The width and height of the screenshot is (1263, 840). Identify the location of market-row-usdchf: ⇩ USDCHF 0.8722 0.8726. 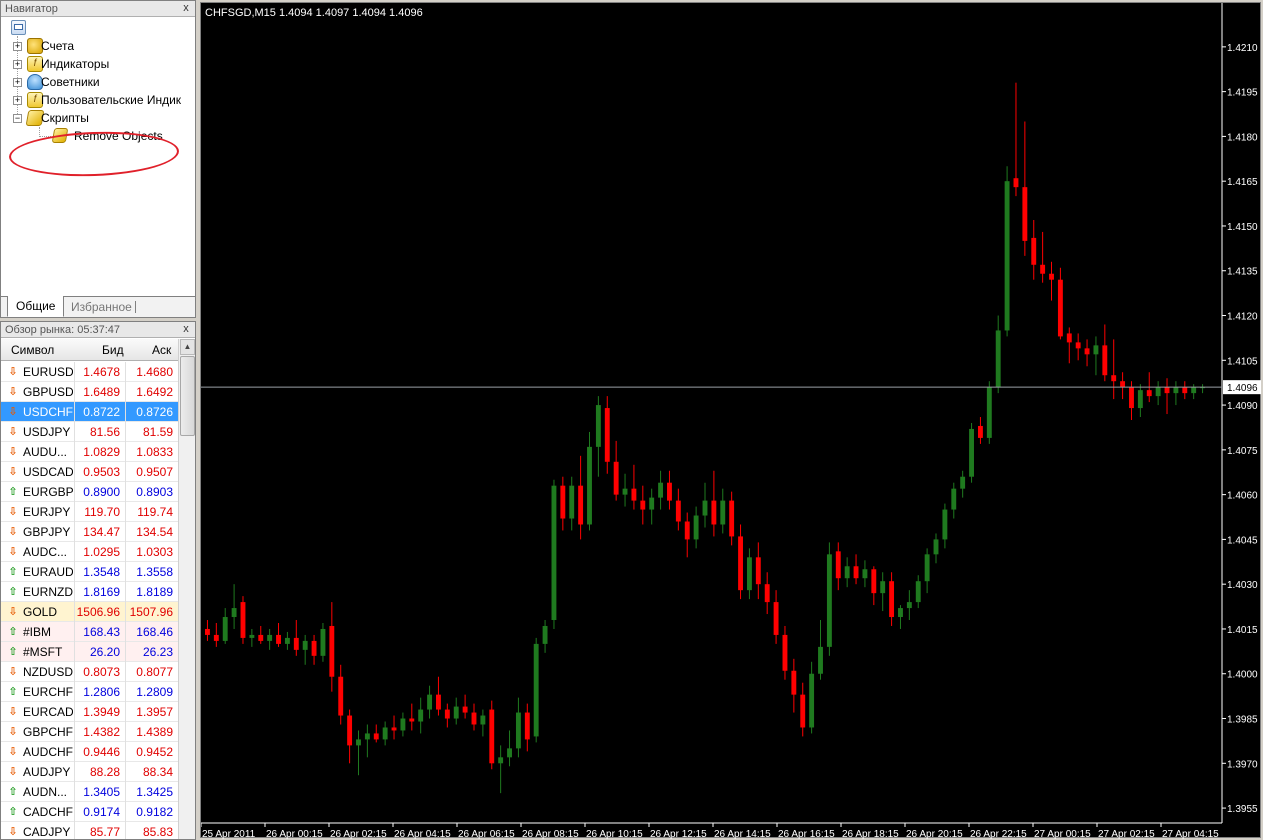
(89, 412).